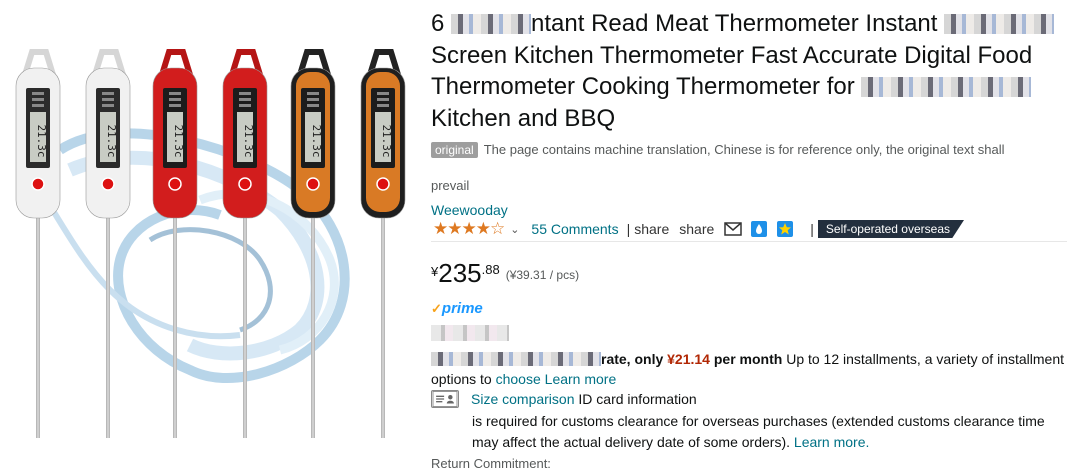  Describe the element at coordinates (462, 308) in the screenshot. I see `prime-label: prime` at that location.